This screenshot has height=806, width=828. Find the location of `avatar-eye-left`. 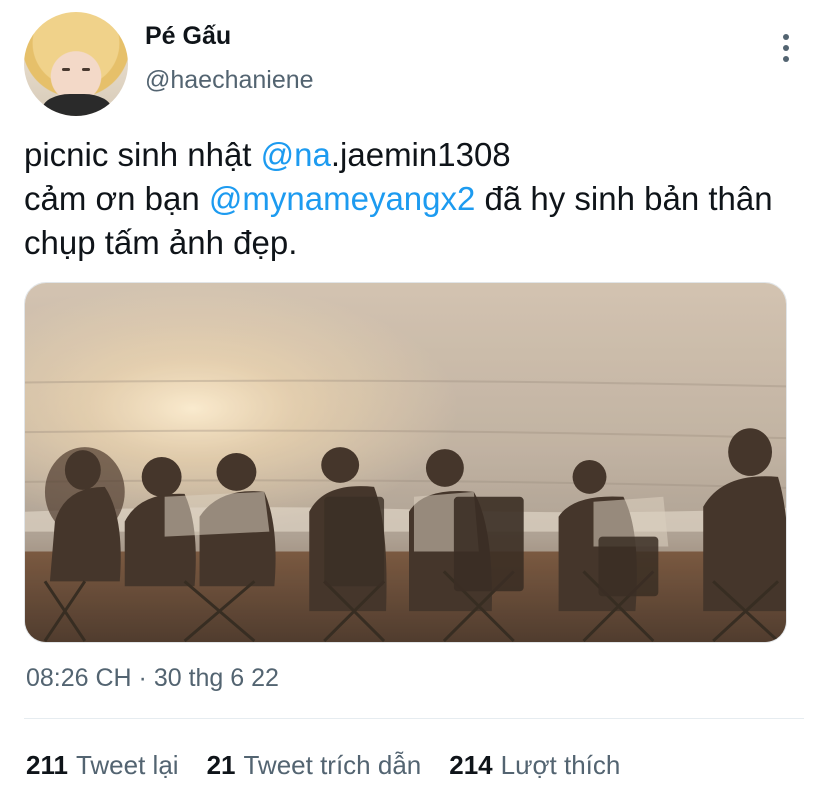

avatar-eye-left is located at coordinates (66, 69).